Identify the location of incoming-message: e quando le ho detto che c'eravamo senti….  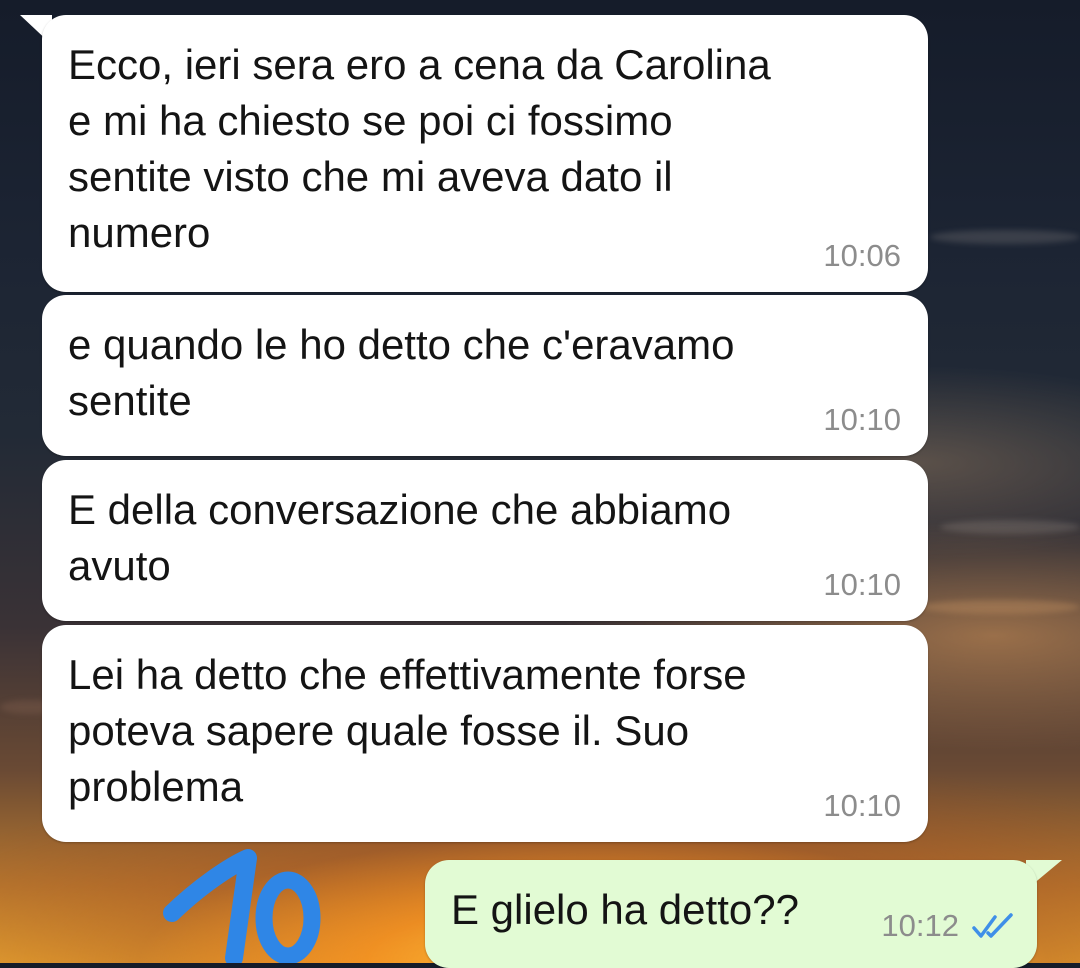
(485, 375).